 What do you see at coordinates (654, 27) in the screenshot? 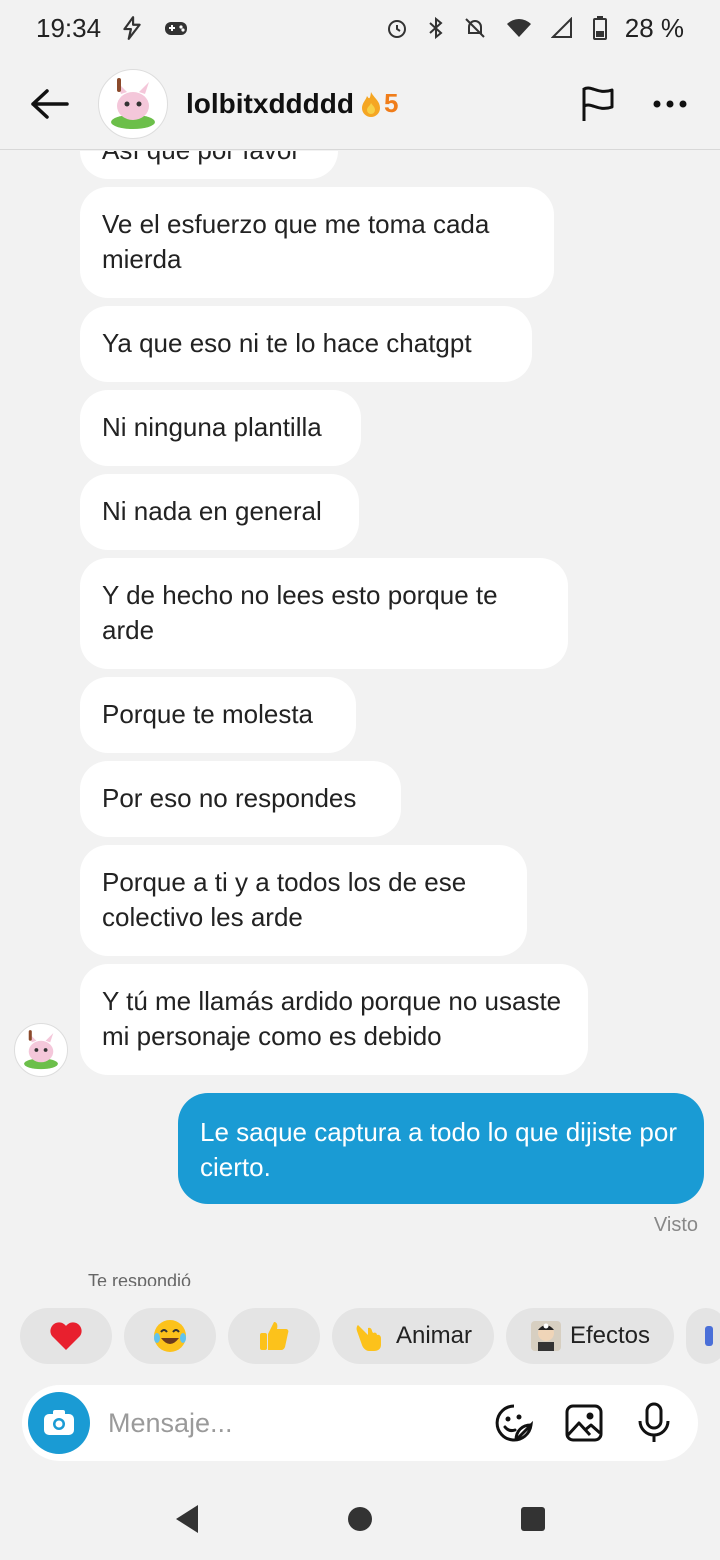
I see `battery-level: 28 %` at bounding box center [654, 27].